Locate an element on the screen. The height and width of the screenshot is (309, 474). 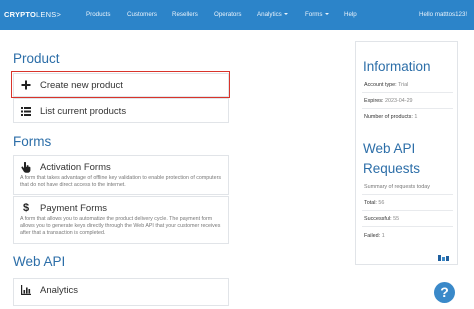
requests-successful: Successful: 55 is located at coordinates (382, 219).